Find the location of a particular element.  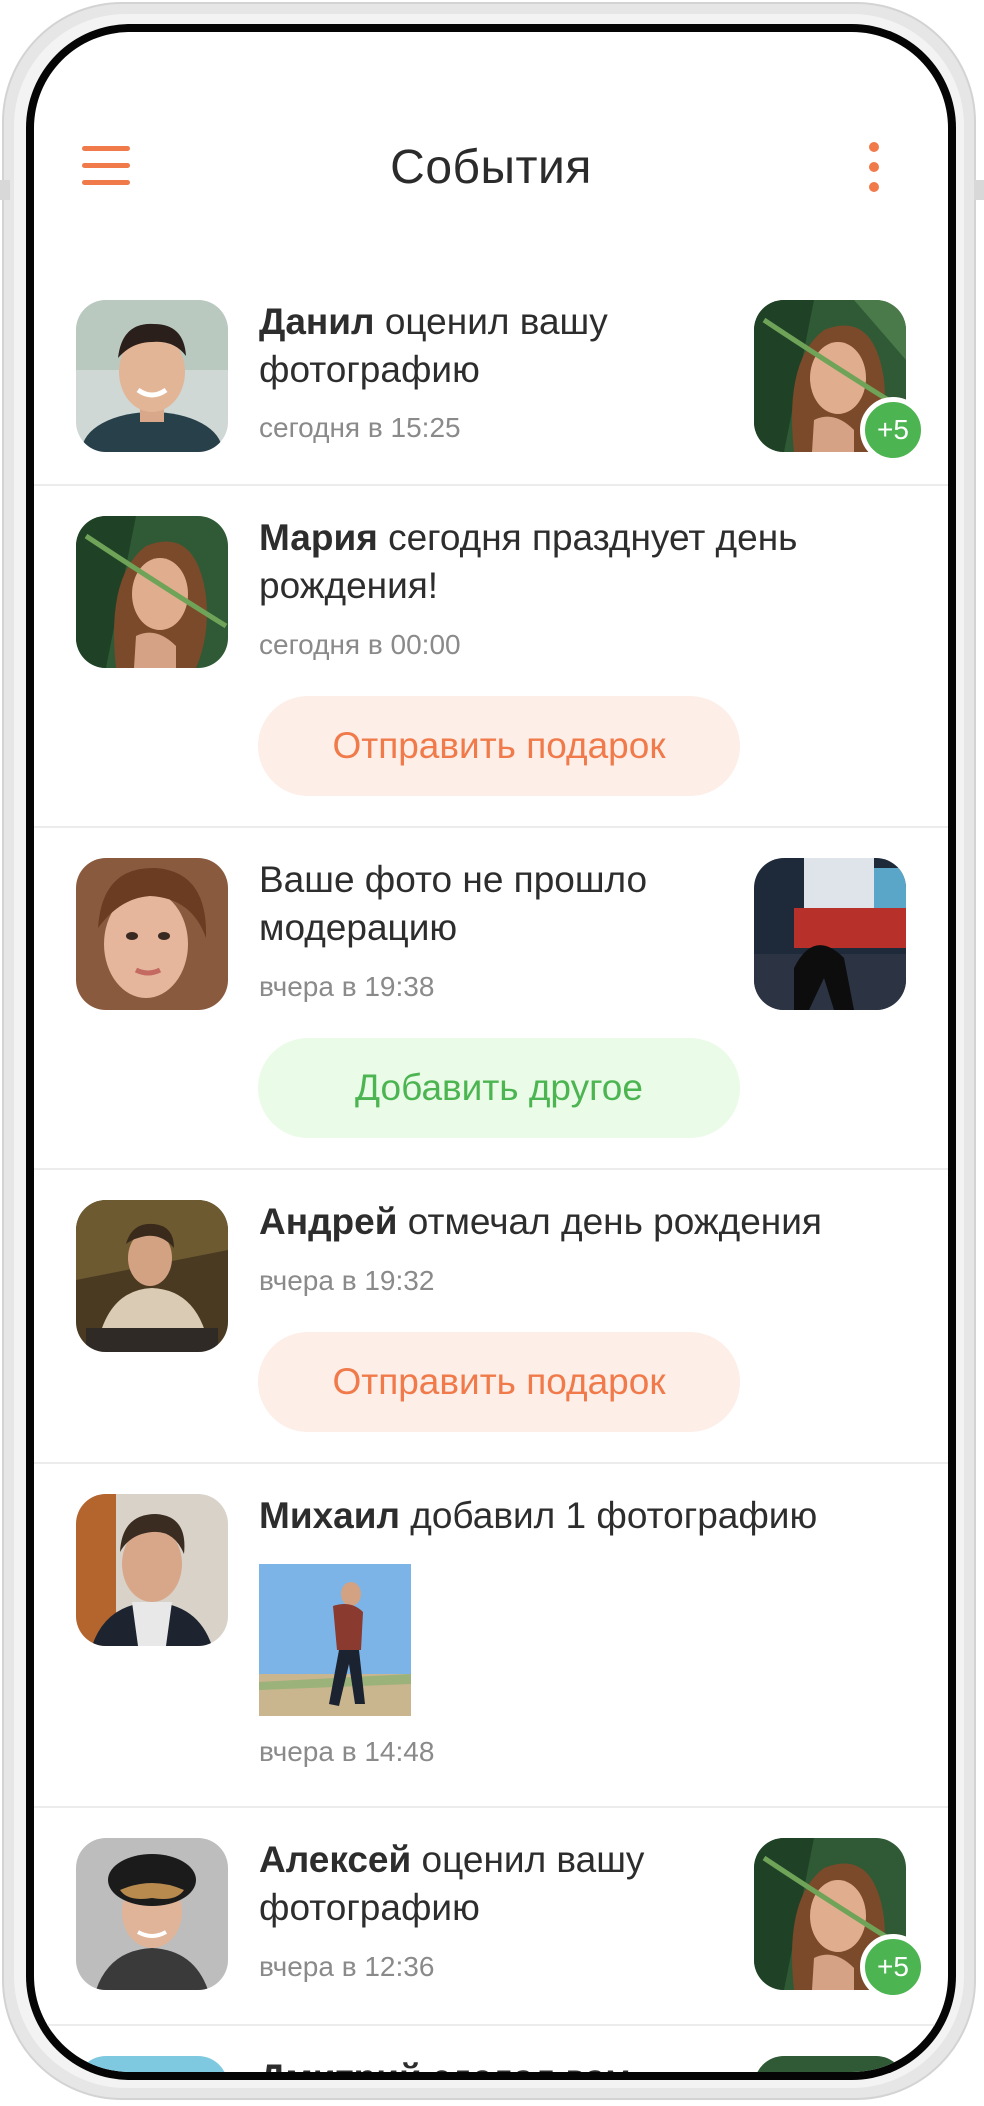

event-text: Дмитрий сделал вам is located at coordinates (479, 2063).